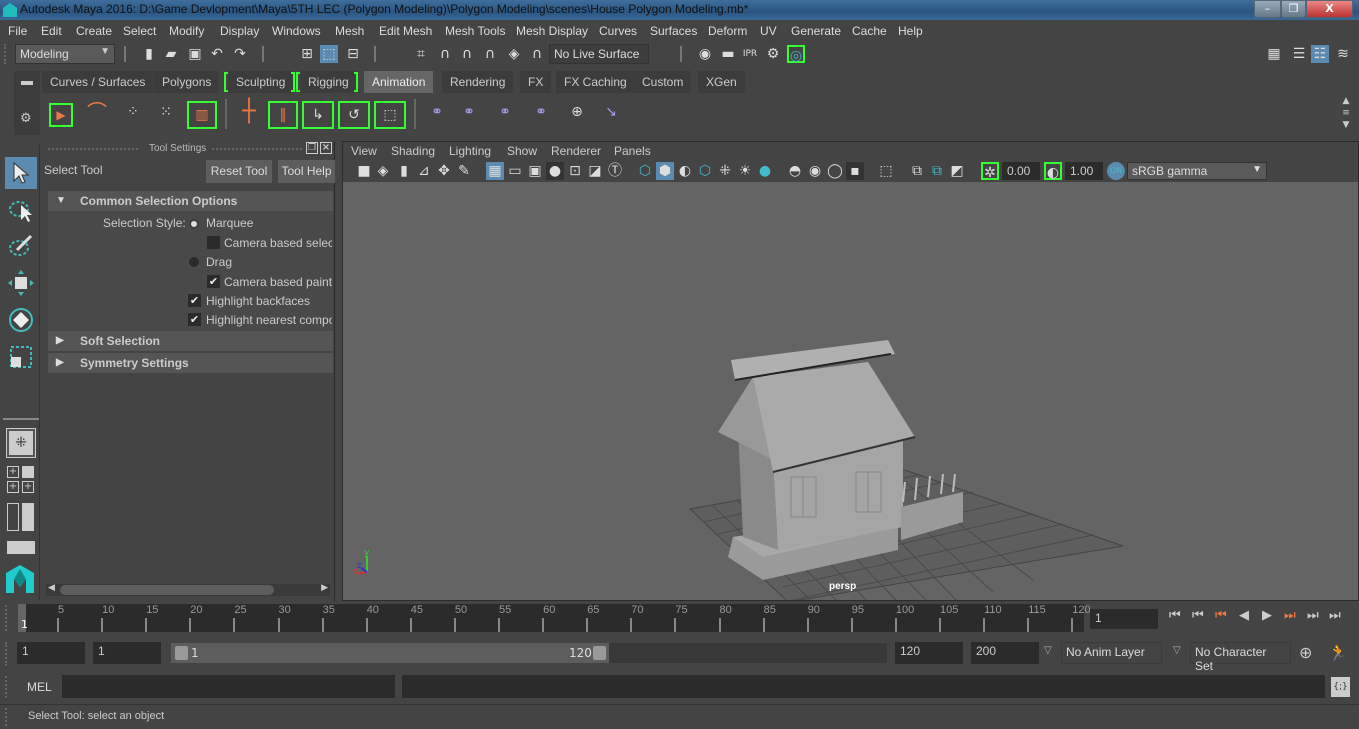 The width and height of the screenshot is (1359, 729). What do you see at coordinates (478, 82) in the screenshot?
I see `shelf-tab-rendering: Rendering` at bounding box center [478, 82].